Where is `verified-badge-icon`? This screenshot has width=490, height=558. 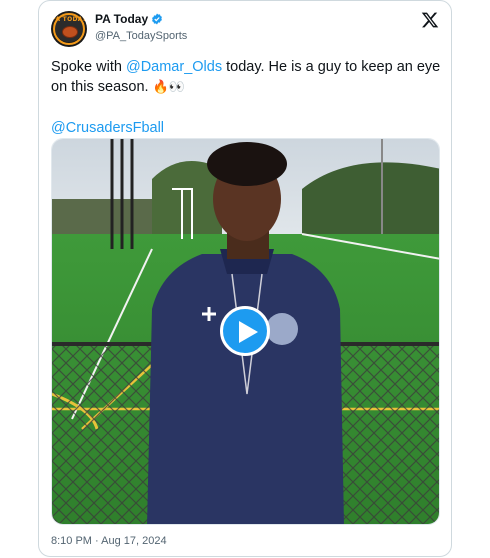 verified-badge-icon is located at coordinates (157, 19).